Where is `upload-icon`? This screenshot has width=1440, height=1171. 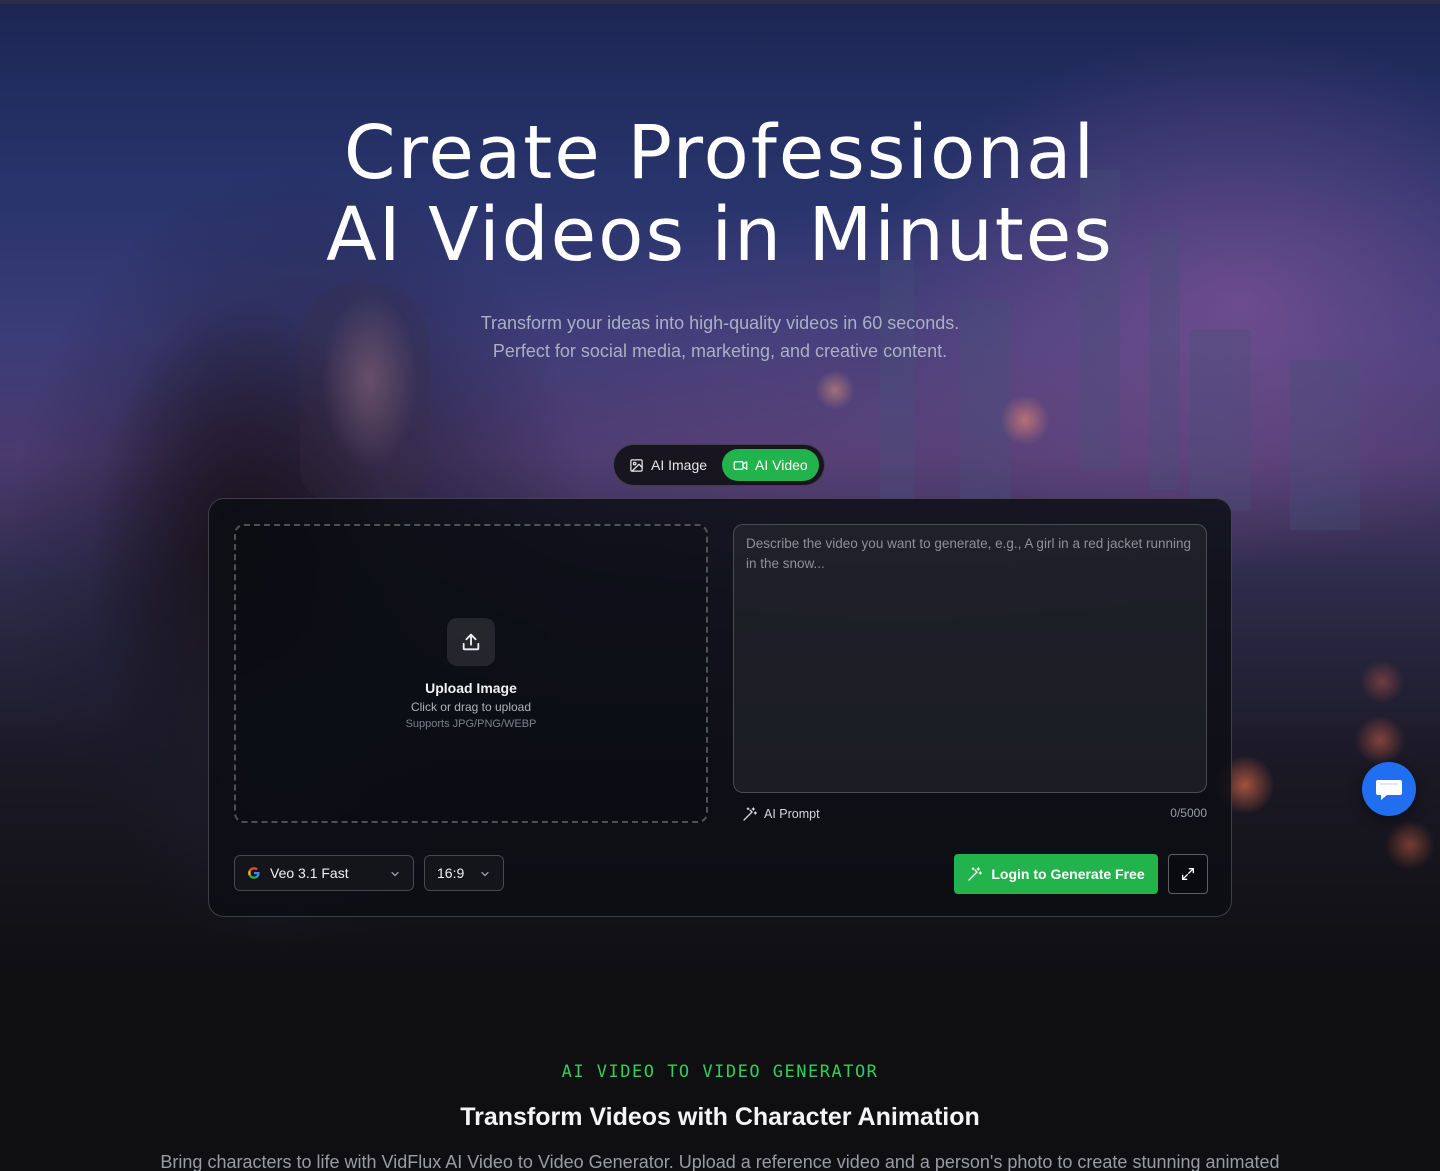
upload-icon is located at coordinates (471, 641).